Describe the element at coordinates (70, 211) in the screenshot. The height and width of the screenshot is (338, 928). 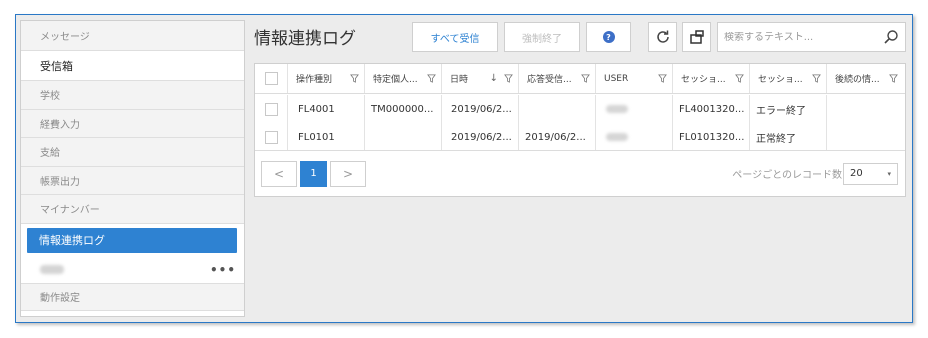
I see `sidebar-item-label: マイナンバー` at that location.